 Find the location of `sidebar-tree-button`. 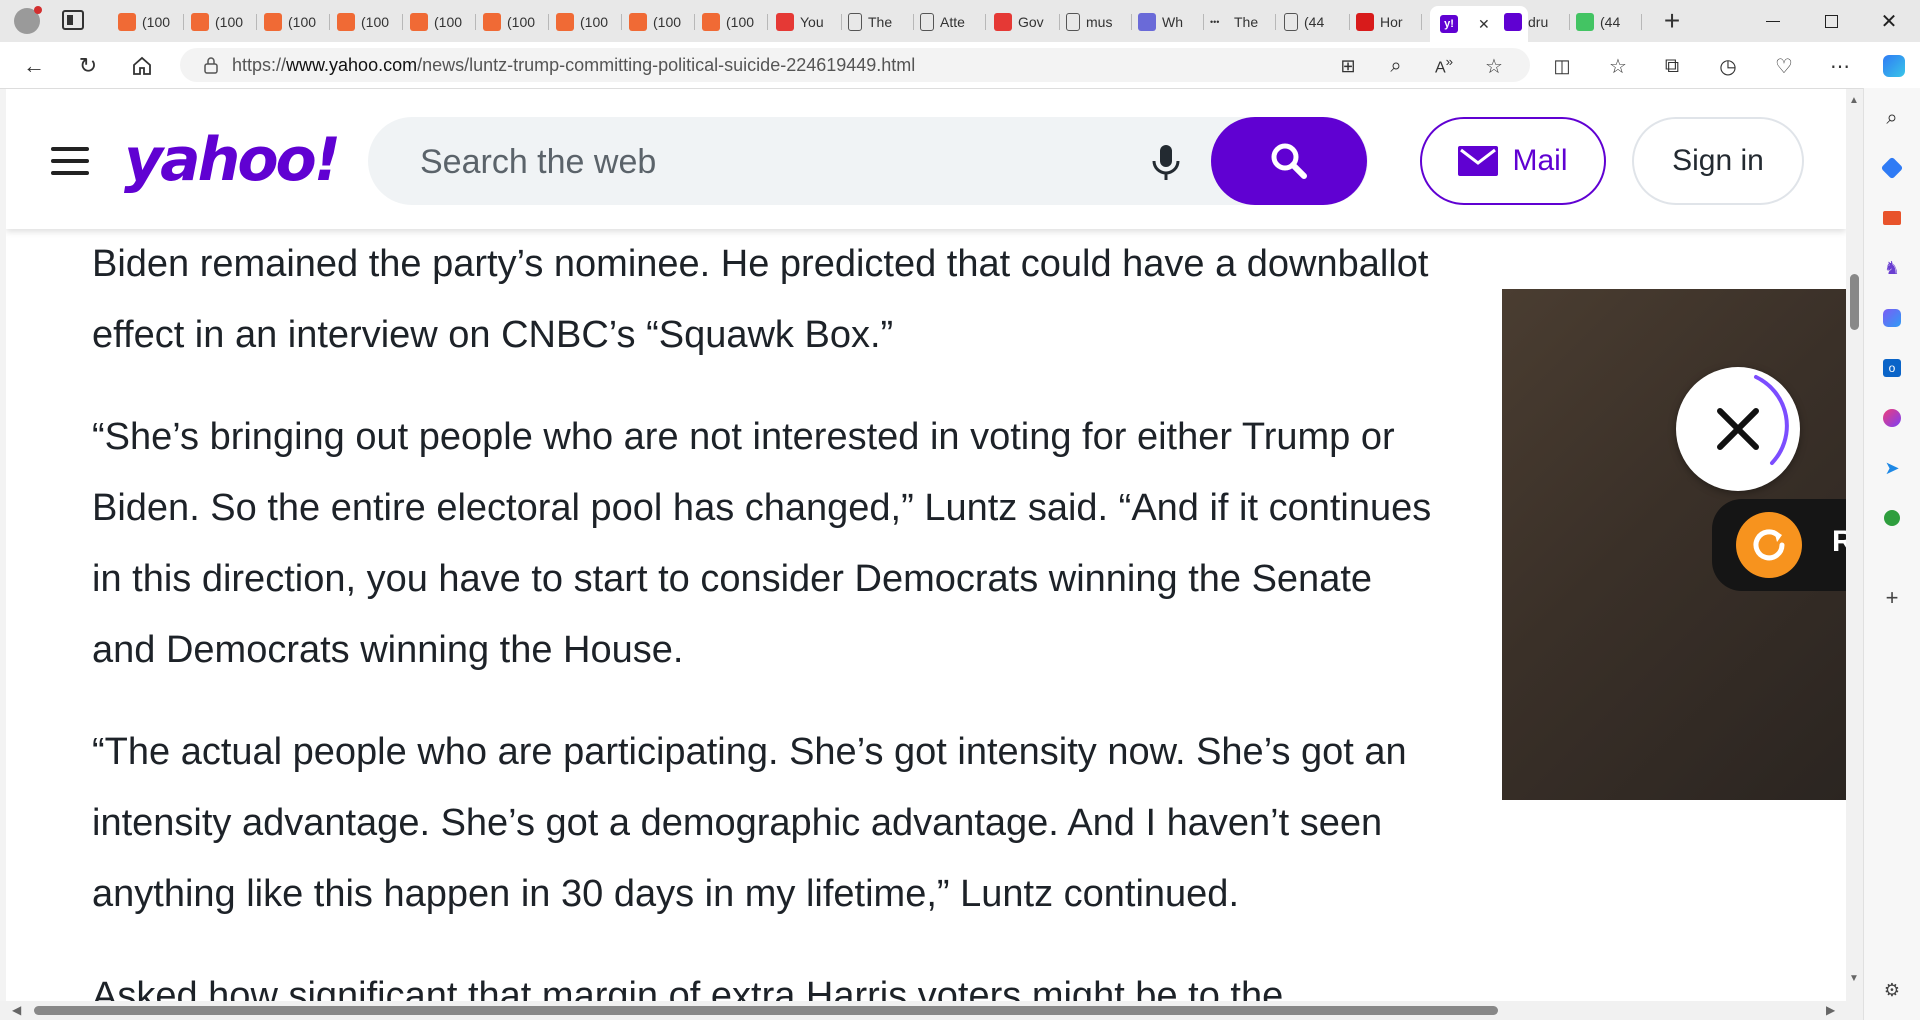

sidebar-tree-button is located at coordinates (1892, 518).